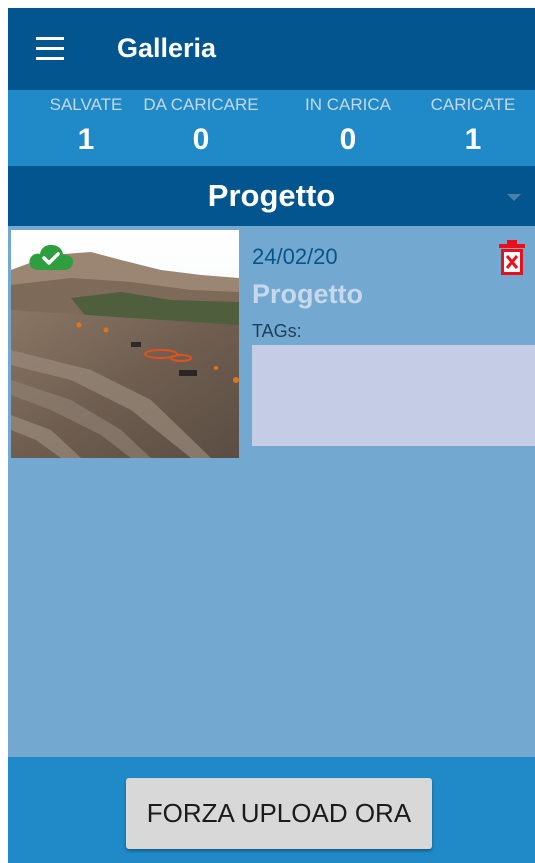  I want to click on app-bar: Galleria, so click(271, 49).